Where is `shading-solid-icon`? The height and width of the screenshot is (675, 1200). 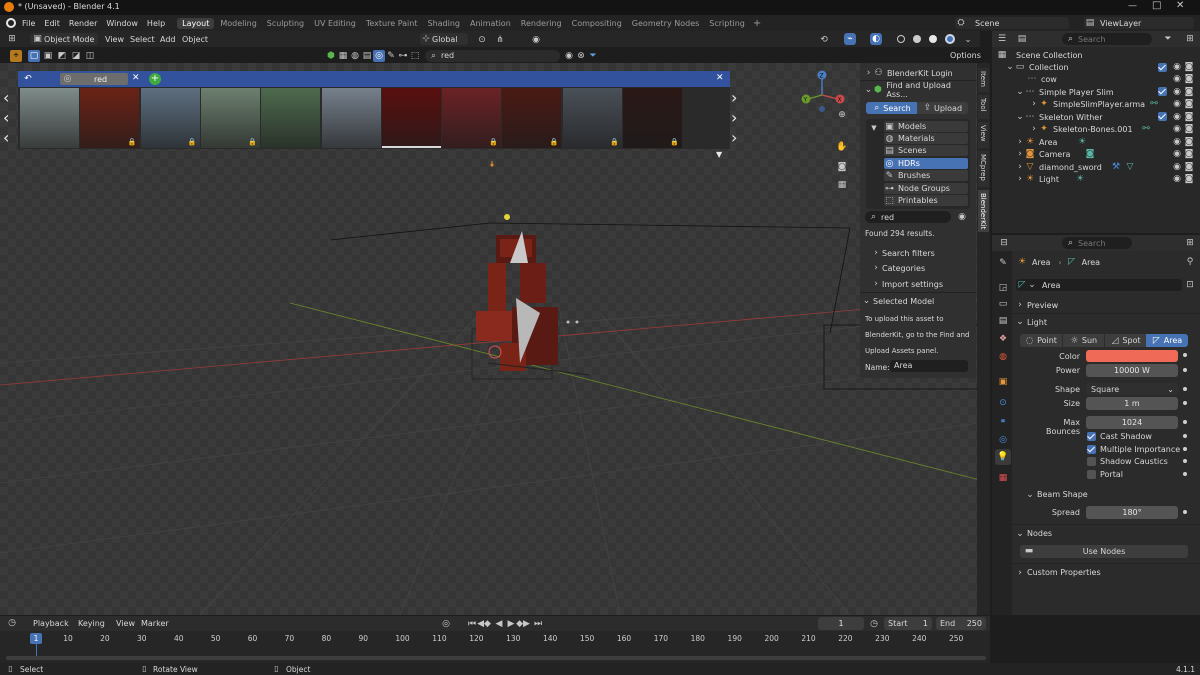 shading-solid-icon is located at coordinates (917, 39).